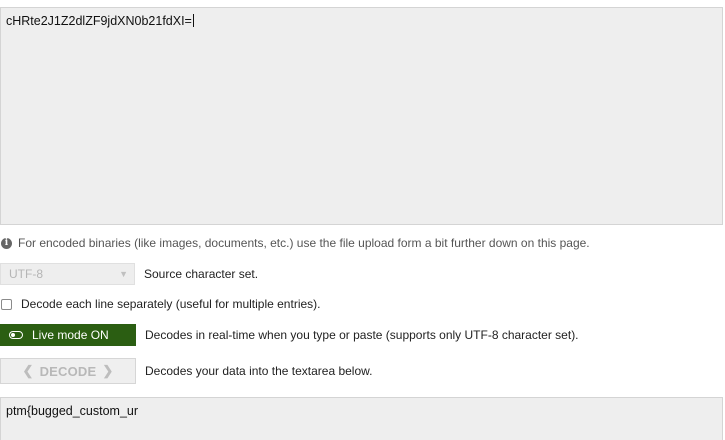  What do you see at coordinates (28, 370) in the screenshot?
I see `chevron-left-icon: ❮` at bounding box center [28, 370].